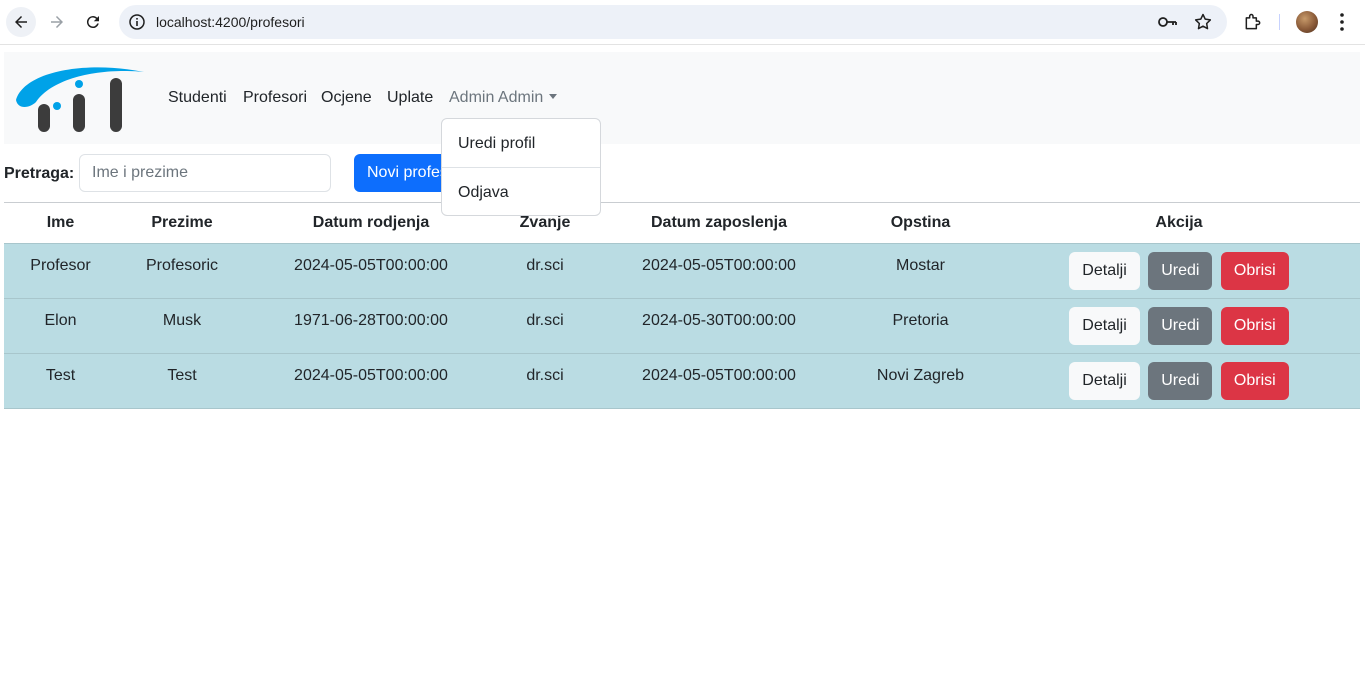 This screenshot has width=1365, height=685. What do you see at coordinates (1279, 22) in the screenshot?
I see `toolbar-separator` at bounding box center [1279, 22].